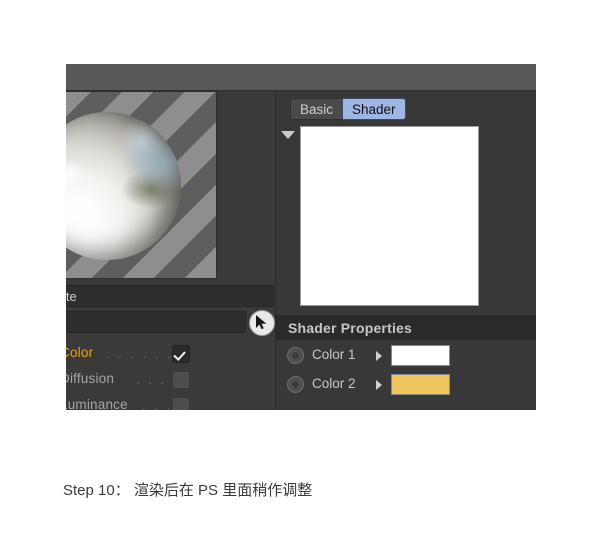  I want to click on tab-basic: Basic, so click(316, 109).